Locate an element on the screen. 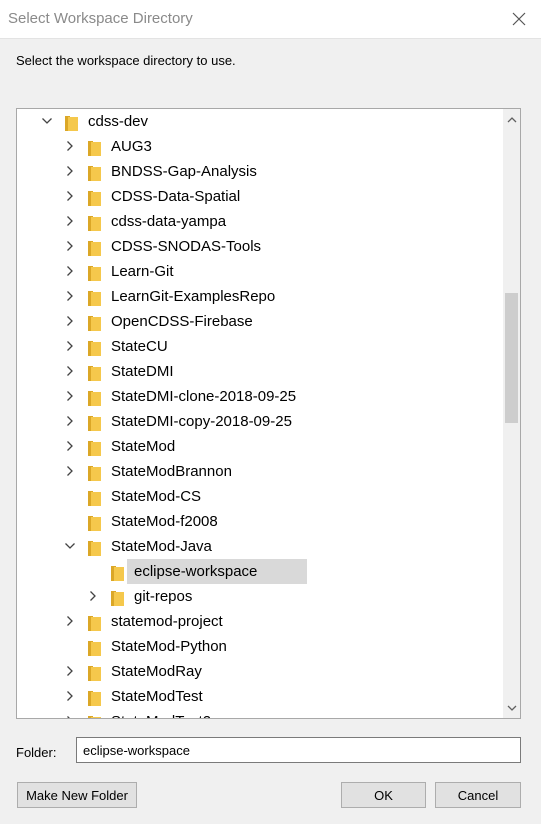 The width and height of the screenshot is (541, 824). tree-row-label: StateMod-Java is located at coordinates (161, 546).